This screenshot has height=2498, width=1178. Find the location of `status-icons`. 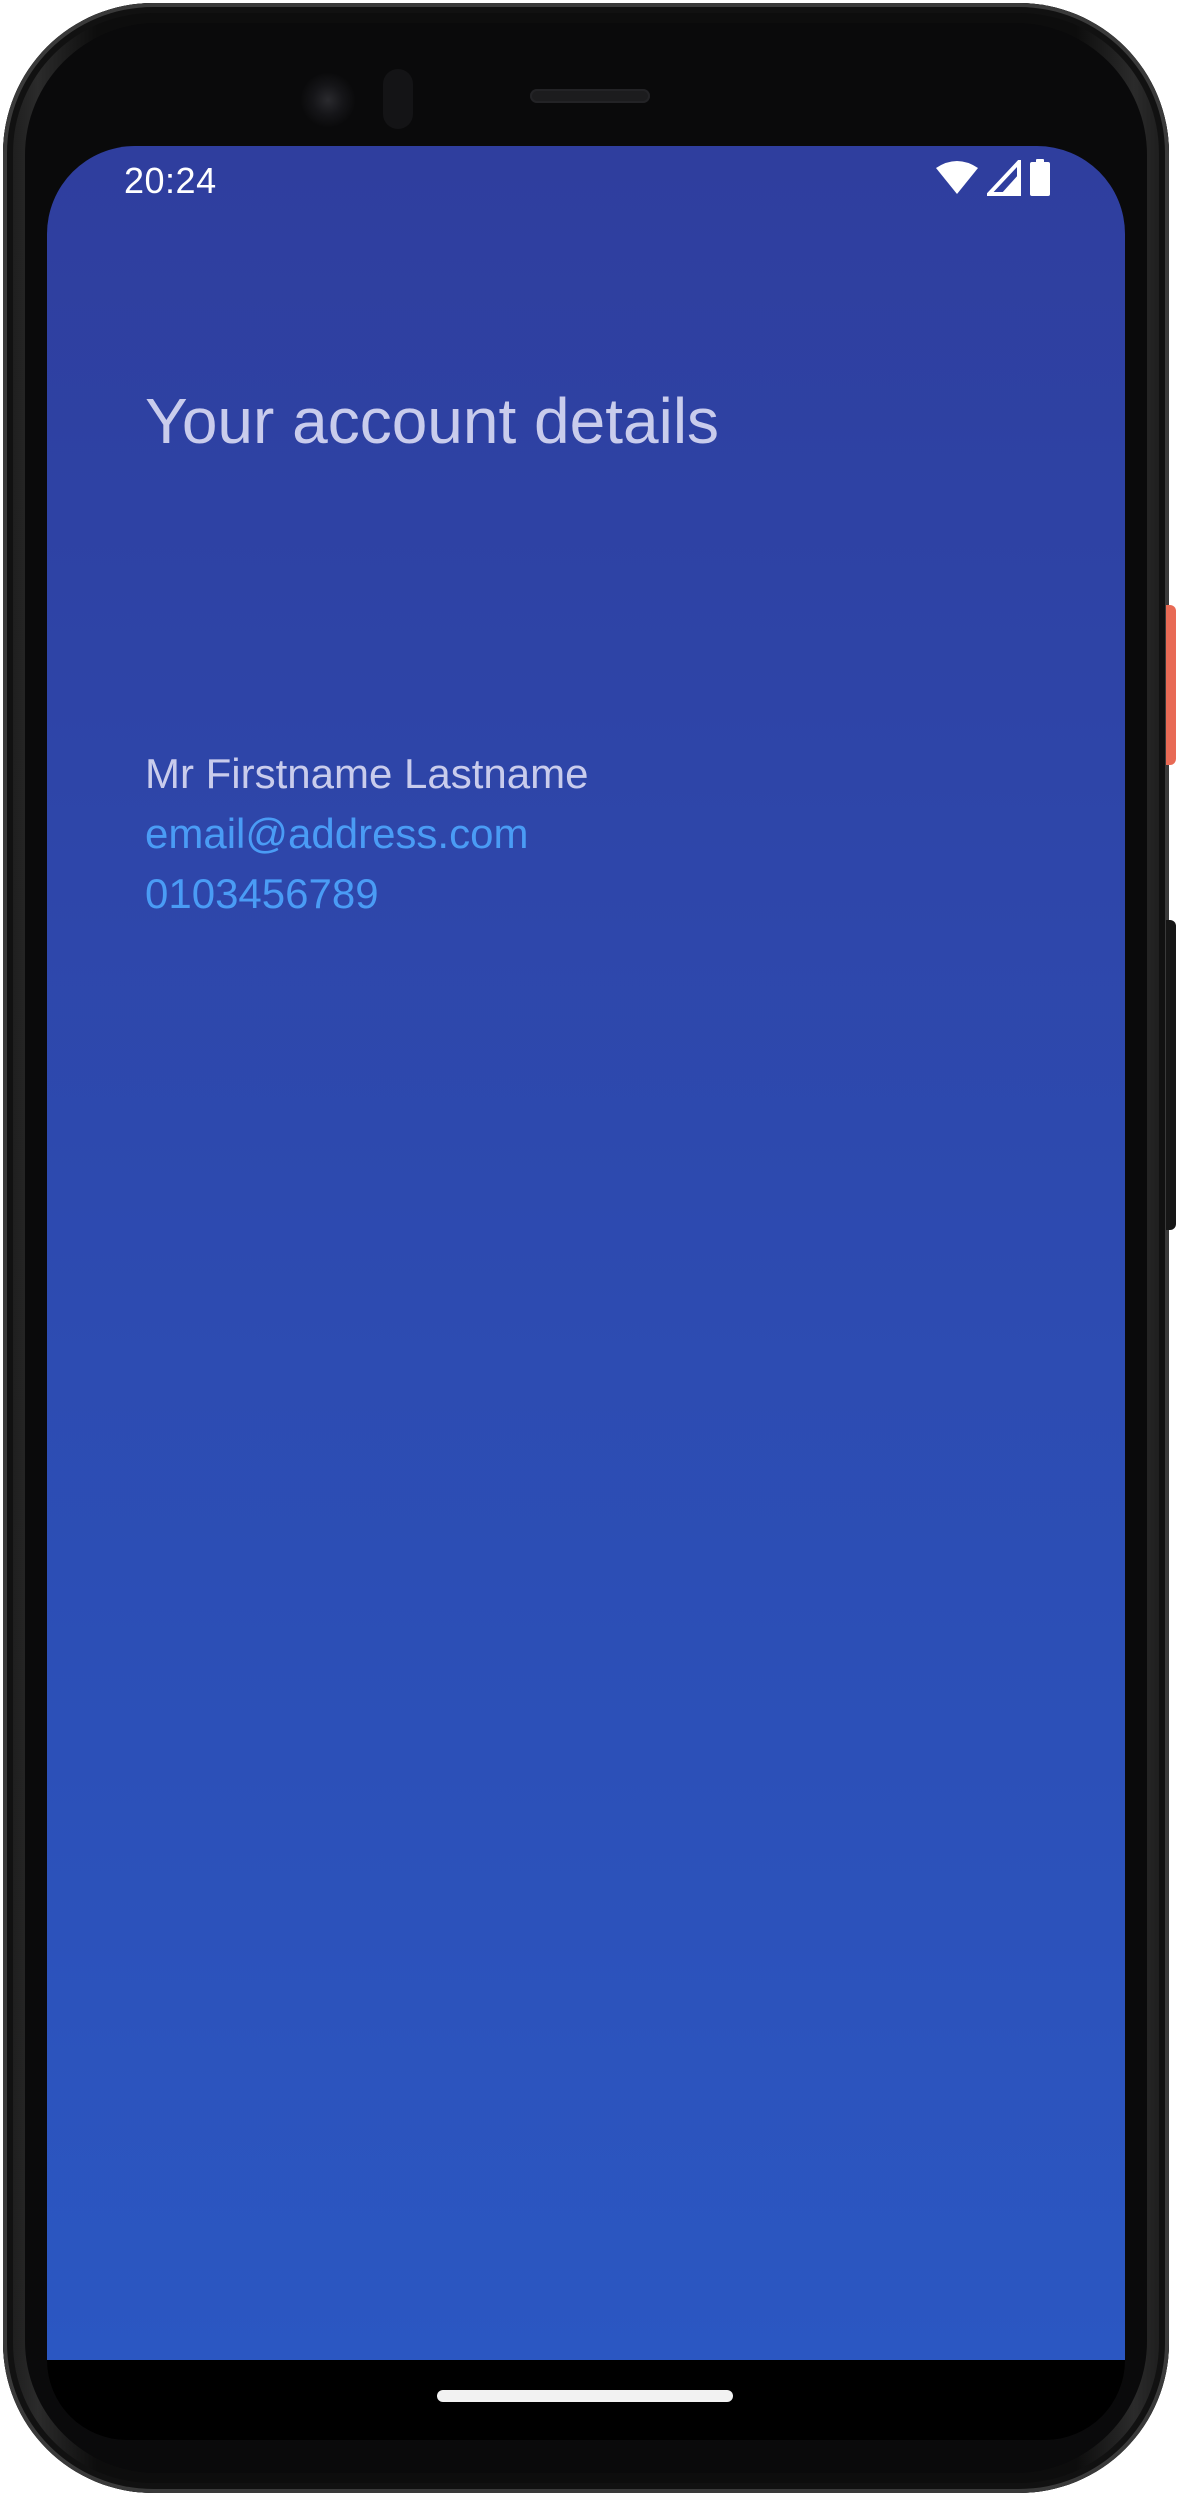

status-icons is located at coordinates (993, 179).